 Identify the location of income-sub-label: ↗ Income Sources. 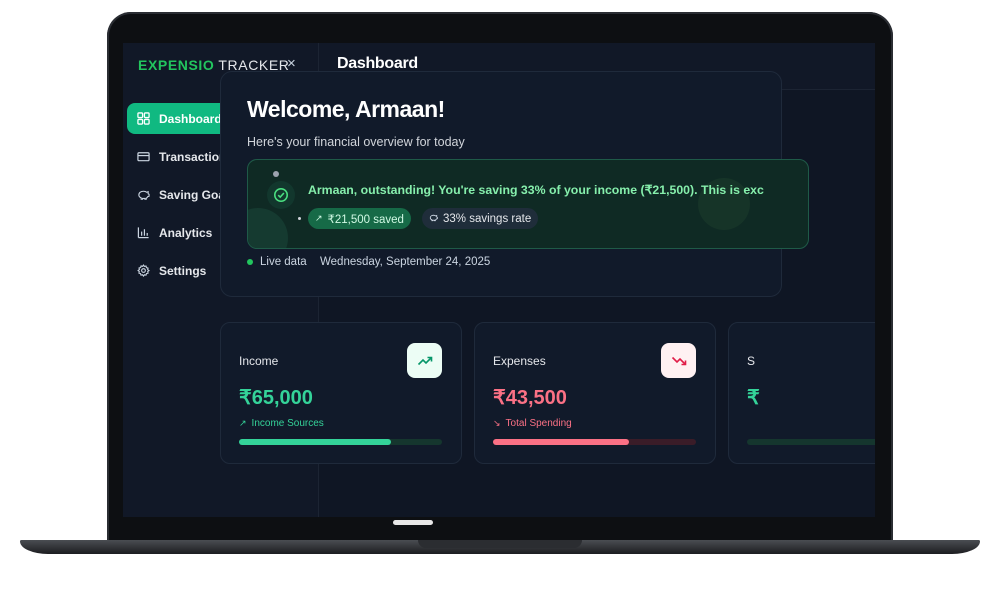
(281, 423).